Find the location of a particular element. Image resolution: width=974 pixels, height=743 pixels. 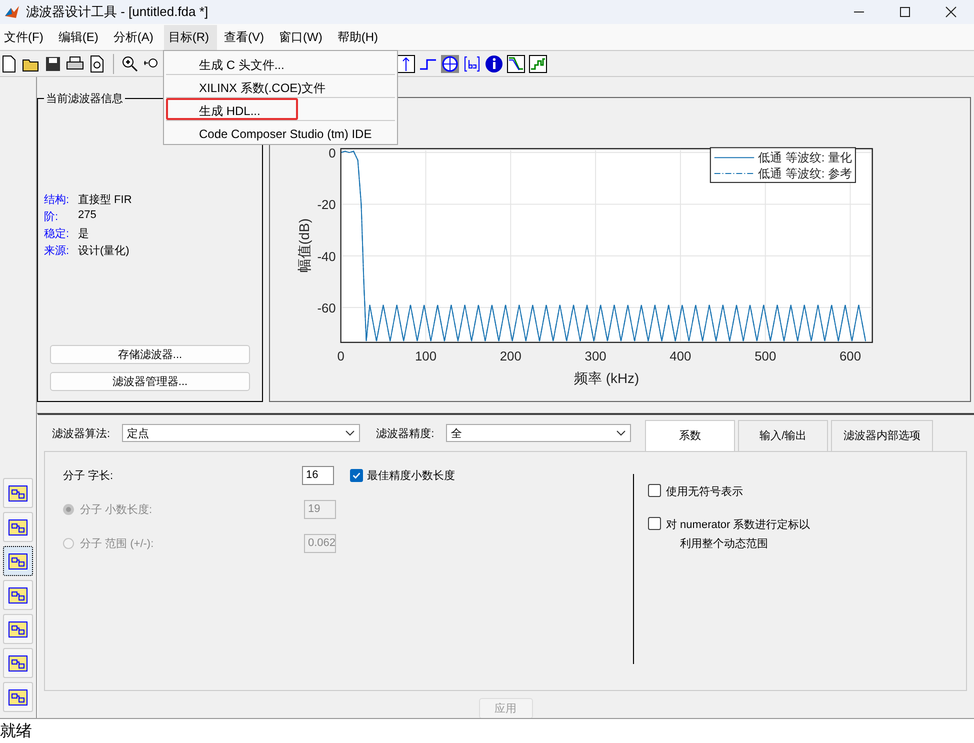

checkbox-label: 利用整个动态范围 is located at coordinates (724, 543).